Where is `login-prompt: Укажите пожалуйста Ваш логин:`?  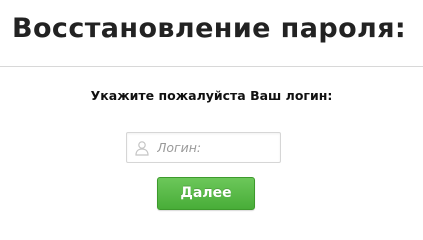
login-prompt: Укажите пожалуйста Ваш логин: is located at coordinates (211, 95).